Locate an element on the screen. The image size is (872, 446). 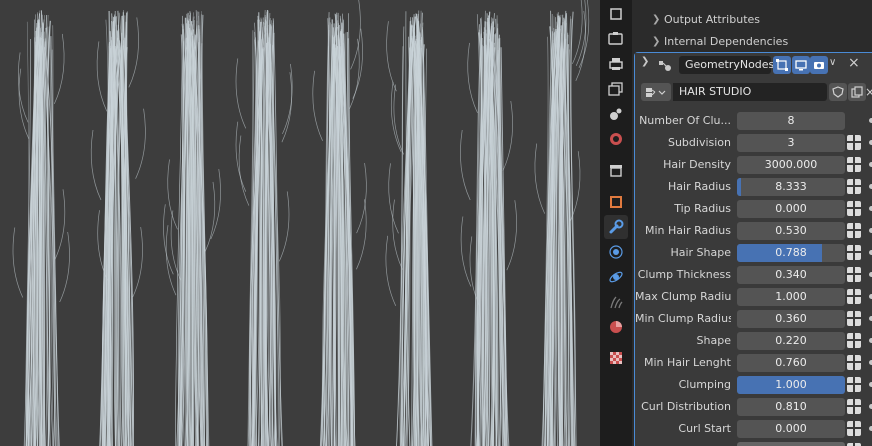
tab-constraints is located at coordinates (616, 302).